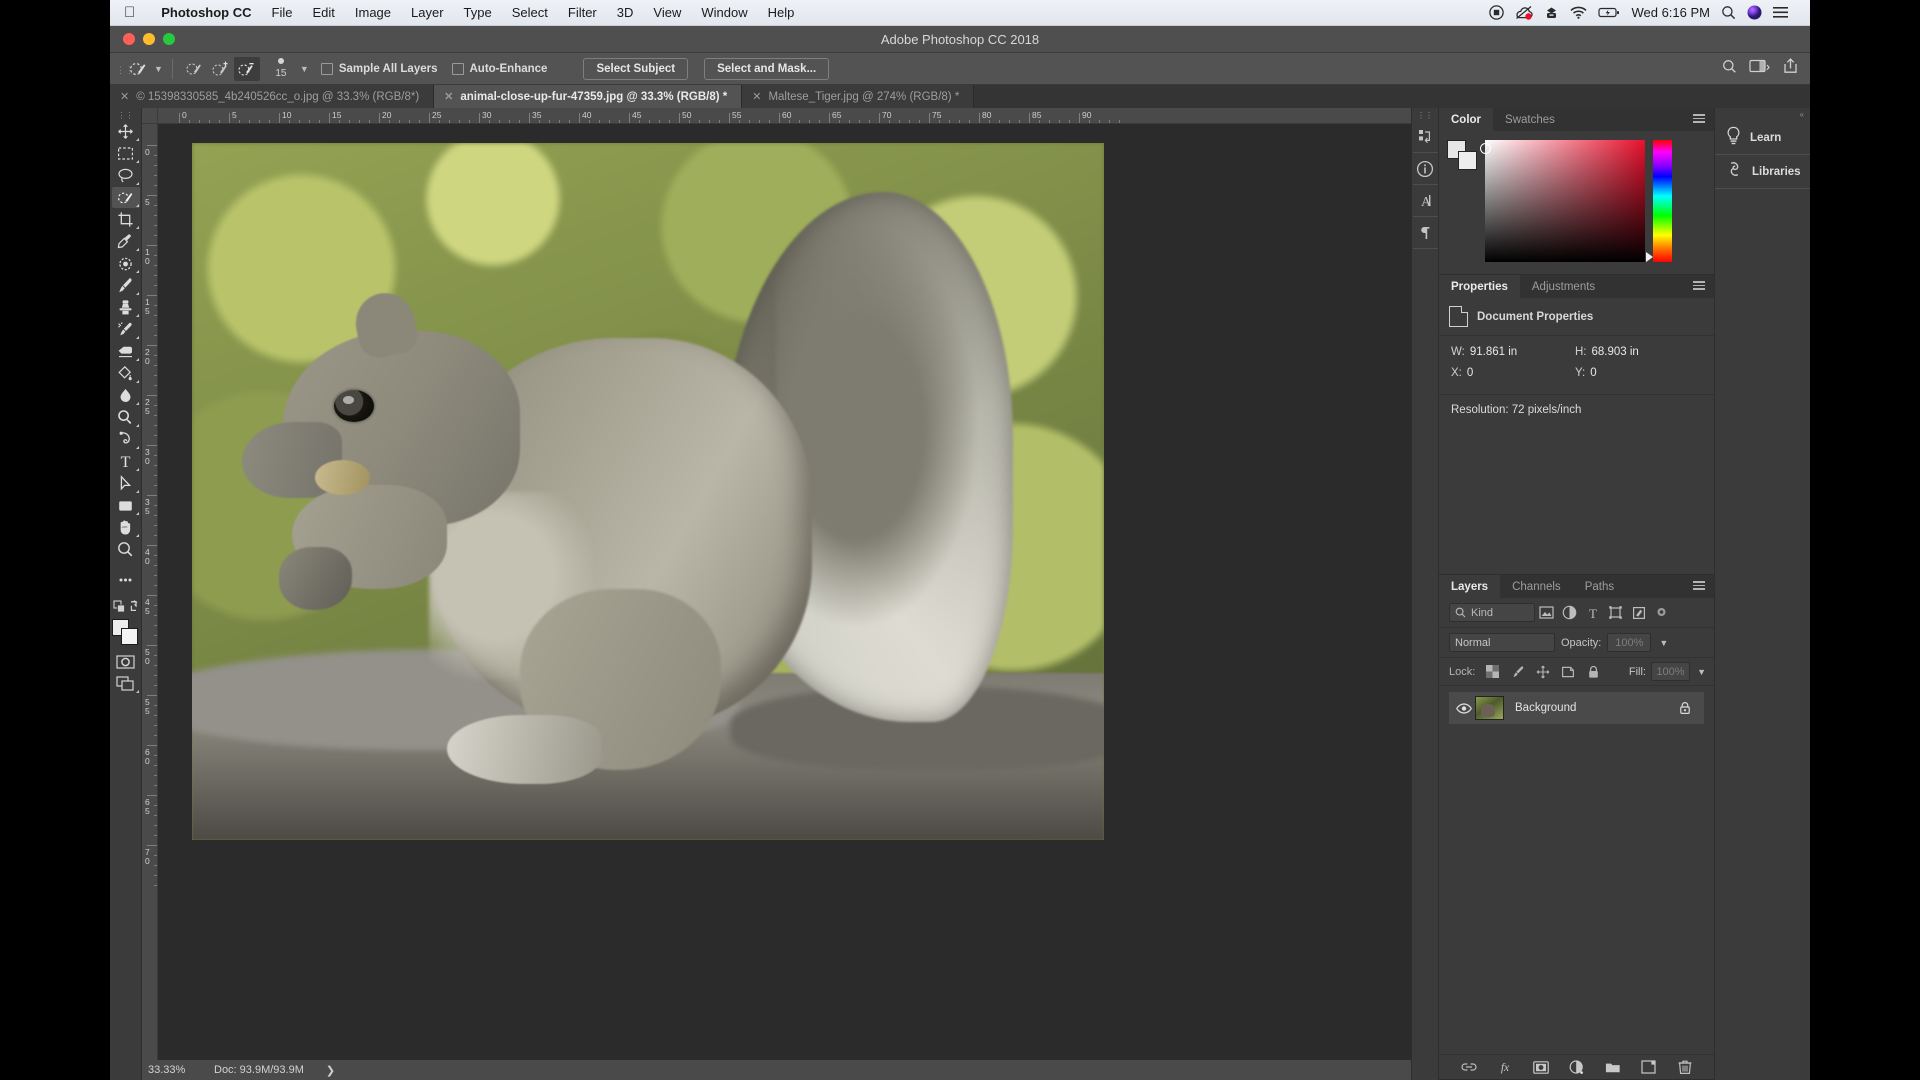 The width and height of the screenshot is (1920, 1080). What do you see at coordinates (1489, 708) in the screenshot?
I see `layer-thumbnail` at bounding box center [1489, 708].